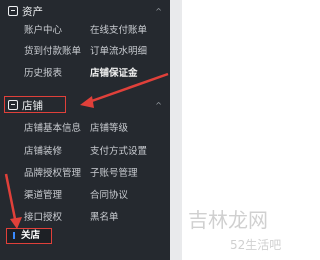 Image resolution: width=320 pixels, height=260 pixels. Describe the element at coordinates (114, 173) in the screenshot. I see `menu-item-sub-account: 子账号管理` at that location.